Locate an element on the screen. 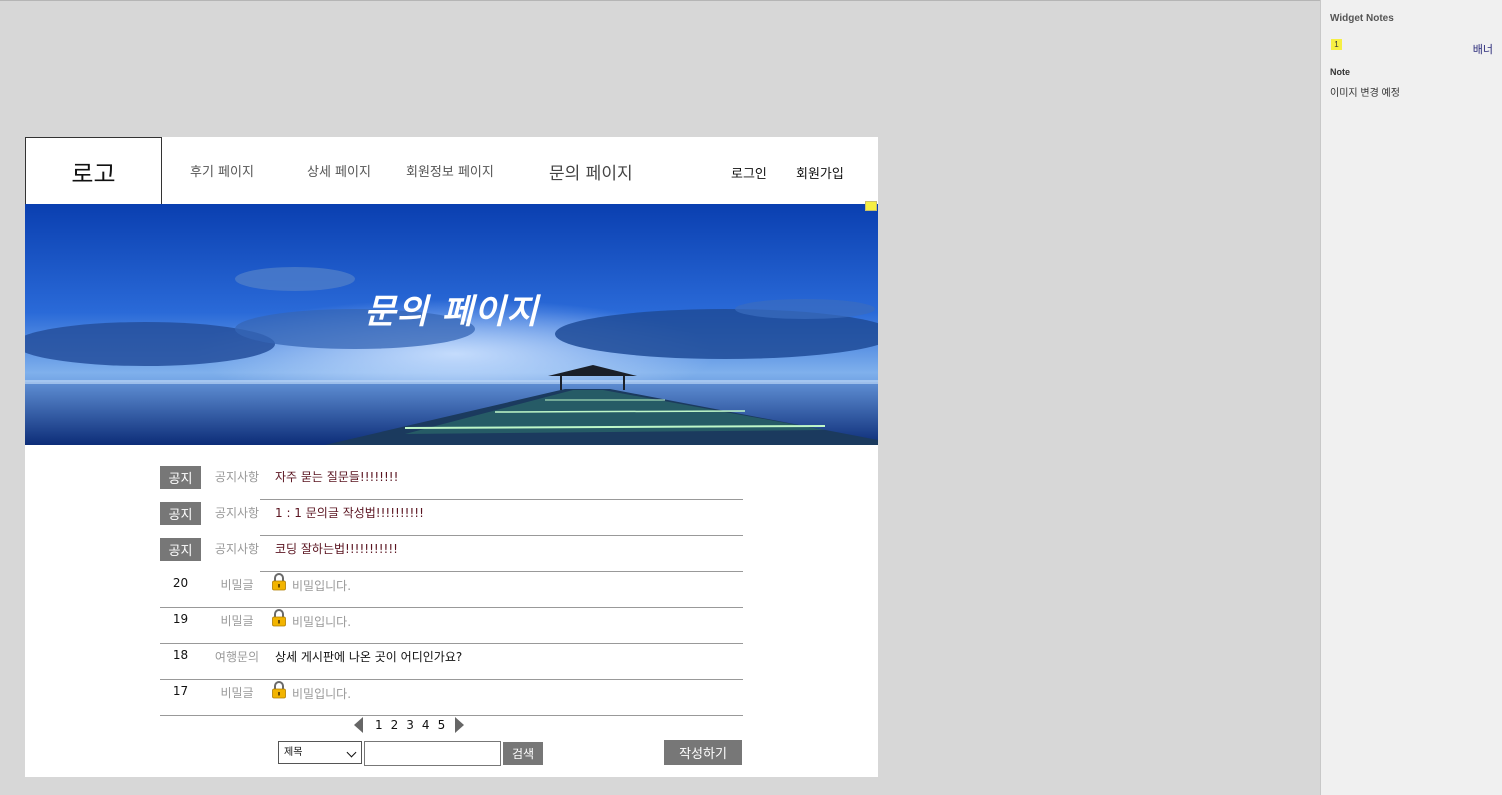 This screenshot has width=1502, height=795. row-title: 1 : 1 문의글 작성법!!!!!!!!!! is located at coordinates (349, 512).